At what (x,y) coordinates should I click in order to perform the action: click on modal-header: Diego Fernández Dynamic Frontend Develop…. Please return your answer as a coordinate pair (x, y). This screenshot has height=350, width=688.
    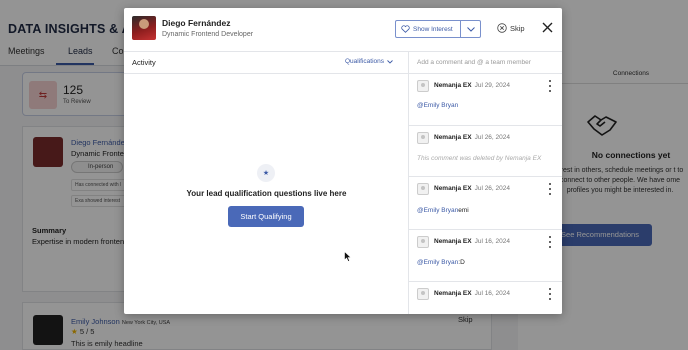
    Looking at the image, I should click on (343, 30).